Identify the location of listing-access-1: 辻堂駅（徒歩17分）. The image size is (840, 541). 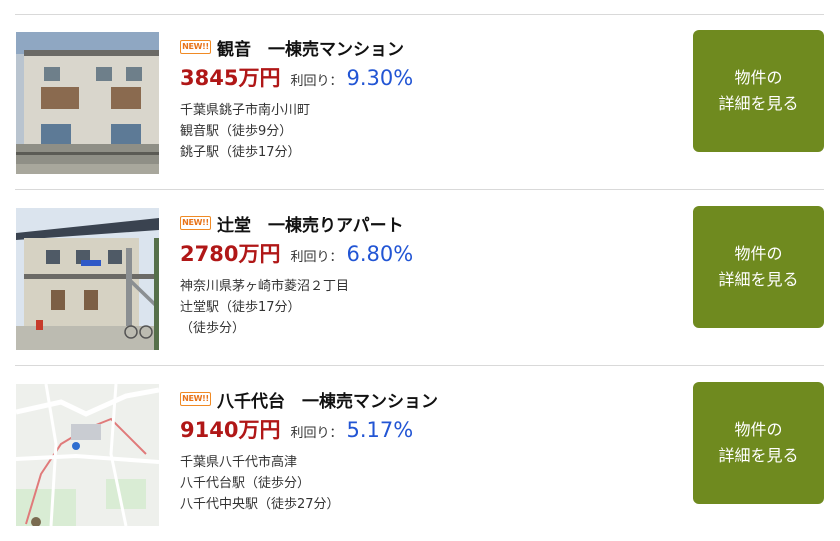
(240, 307).